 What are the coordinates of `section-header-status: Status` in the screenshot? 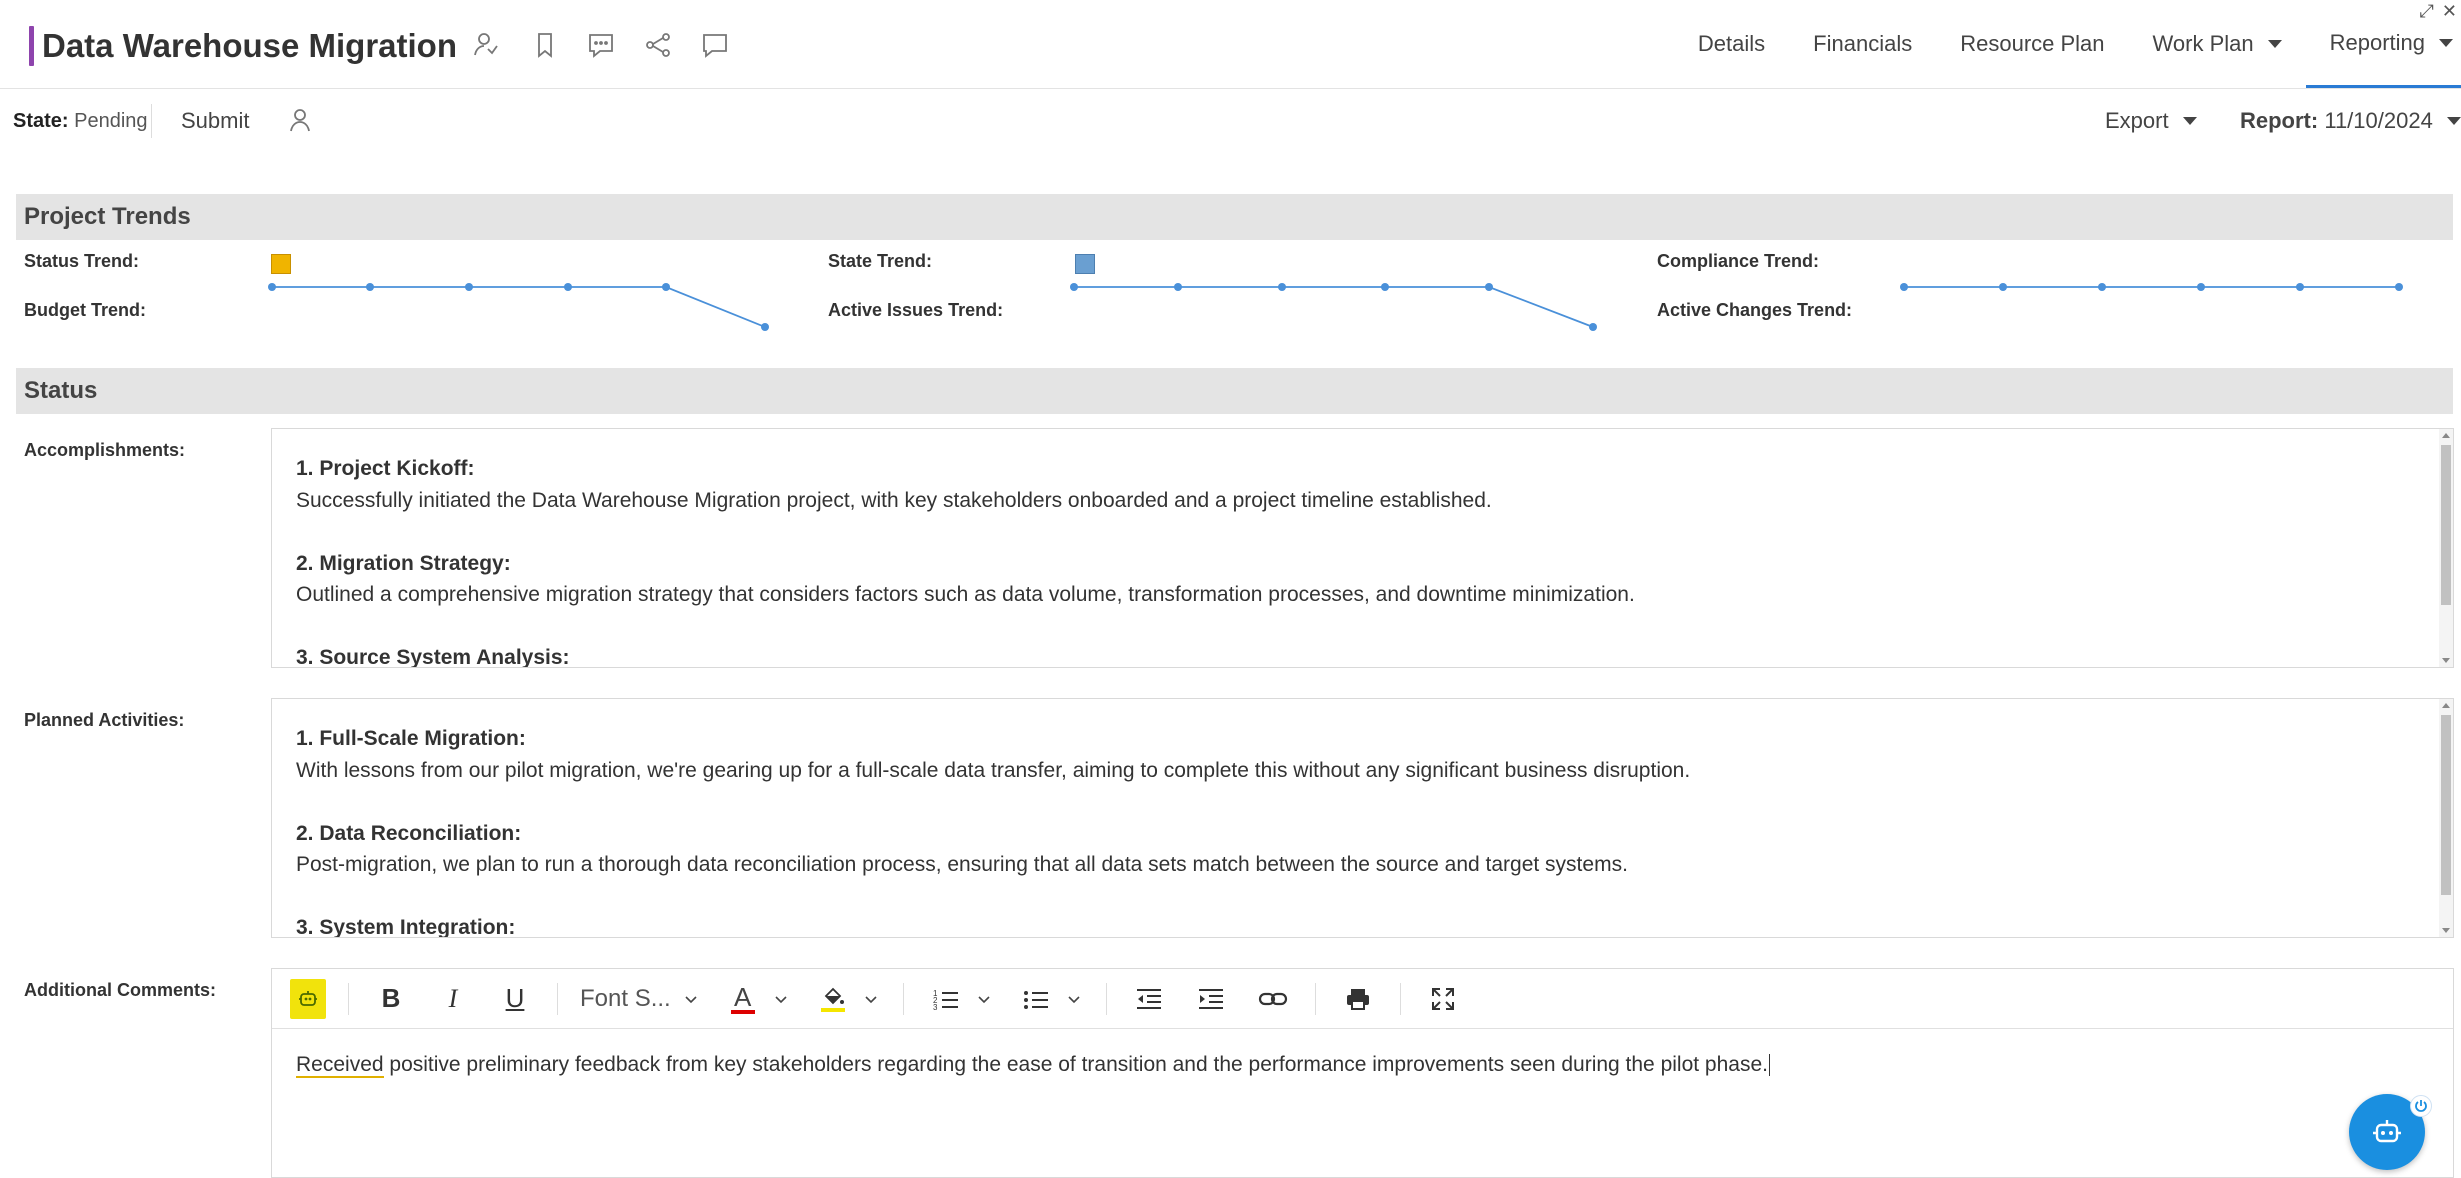 It's located at (1234, 391).